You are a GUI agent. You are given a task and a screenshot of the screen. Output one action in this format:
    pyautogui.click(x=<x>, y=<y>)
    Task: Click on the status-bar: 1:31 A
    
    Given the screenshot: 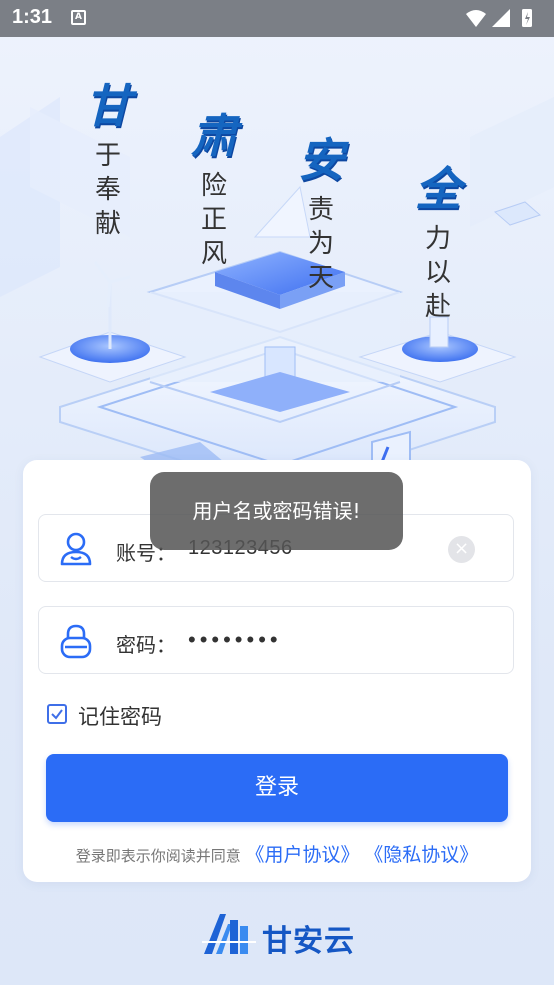 What is the action you would take?
    pyautogui.click(x=277, y=18)
    